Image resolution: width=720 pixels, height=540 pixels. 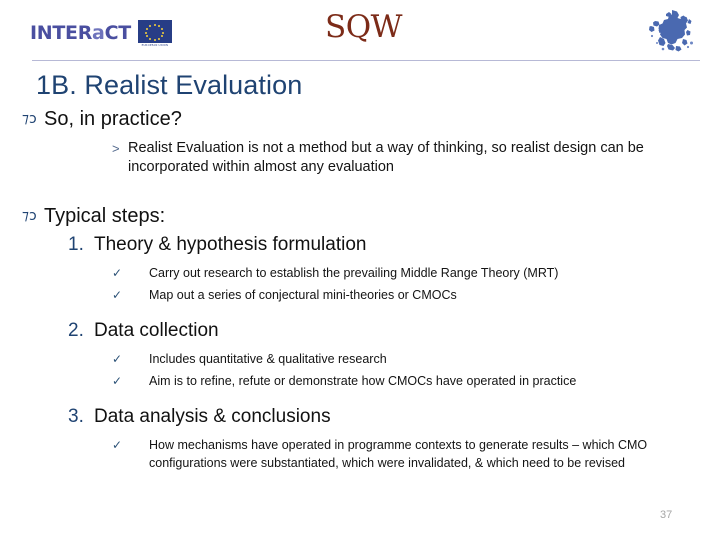 I want to click on bullet-so-in-practice: ⁊ɔ So, in practice?, so click(x=360, y=119).